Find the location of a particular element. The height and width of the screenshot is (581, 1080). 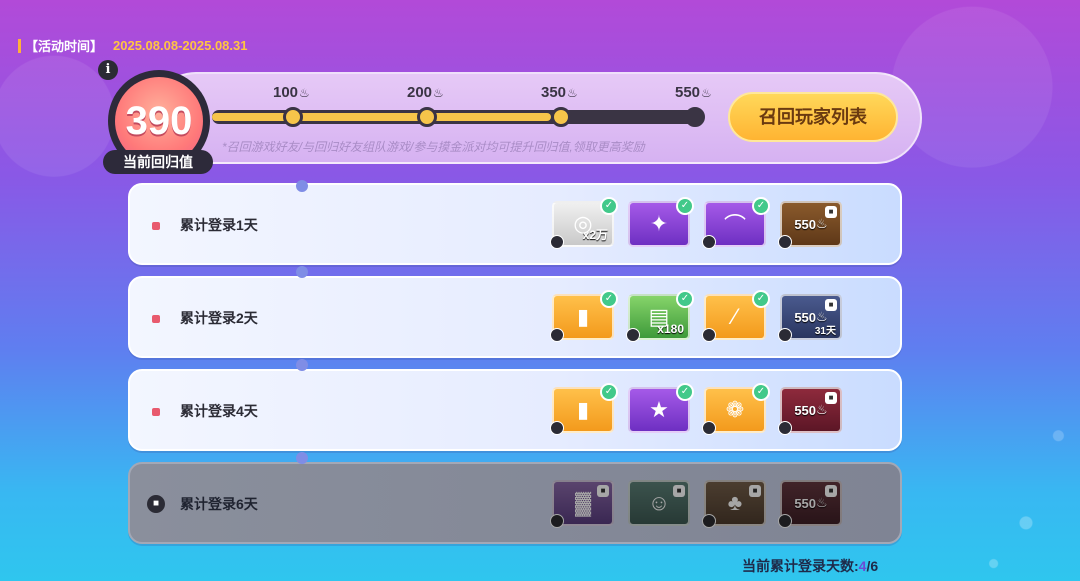

reward-item: ⌒ ✓ is located at coordinates (736, 223).